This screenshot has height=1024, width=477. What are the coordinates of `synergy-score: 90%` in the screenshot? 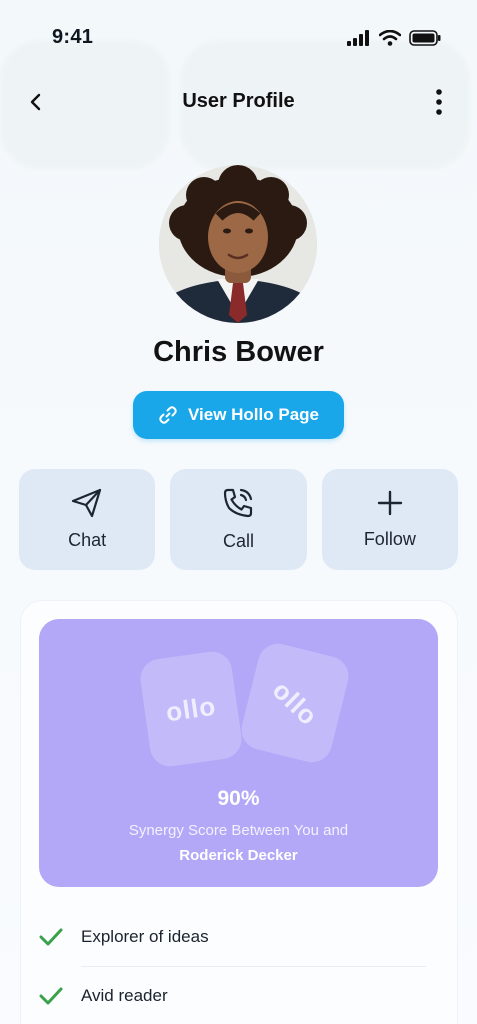 It's located at (238, 798).